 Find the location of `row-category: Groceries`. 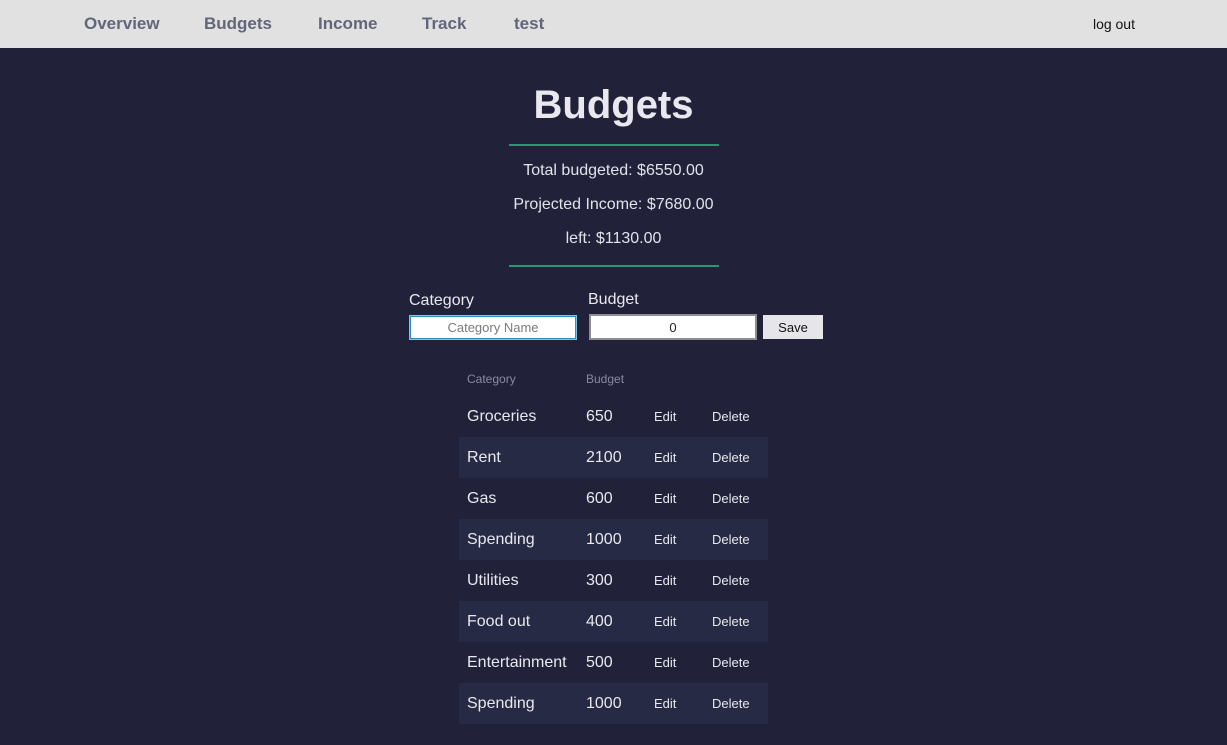

row-category: Groceries is located at coordinates (502, 416).